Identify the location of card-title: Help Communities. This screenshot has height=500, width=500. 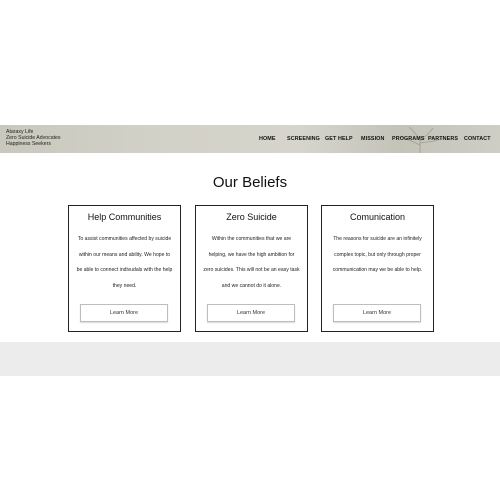
(124, 217).